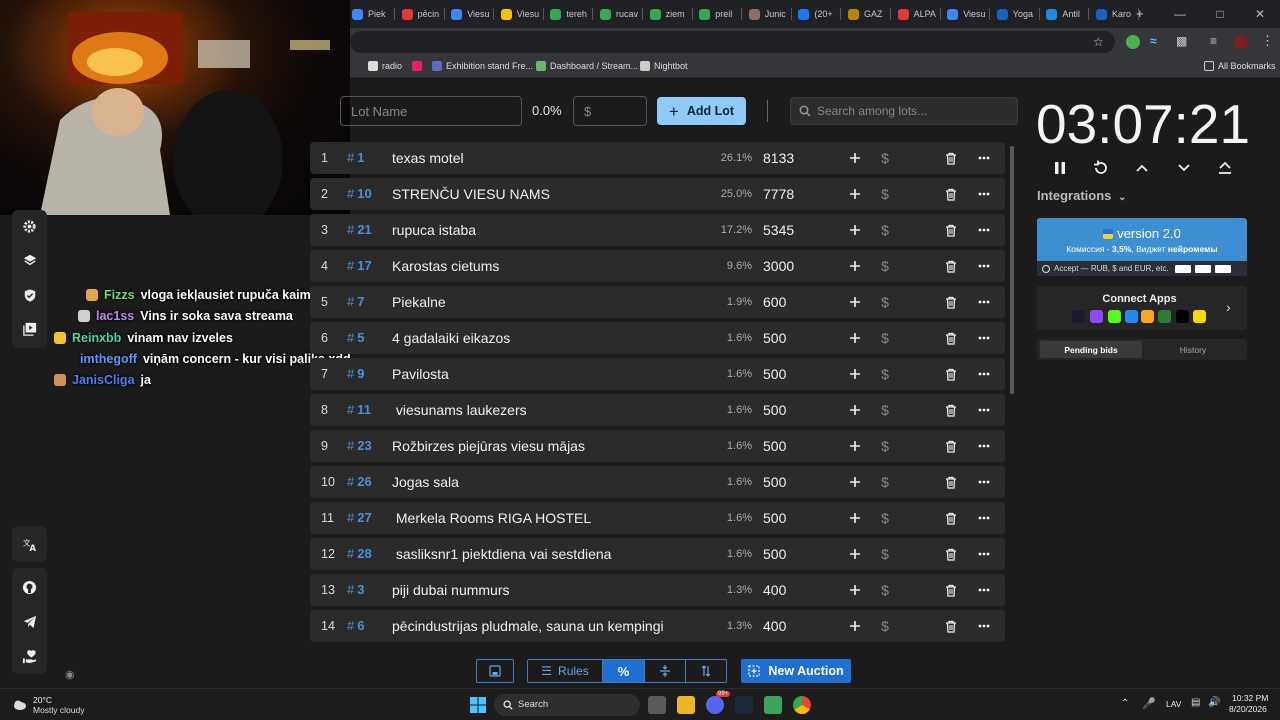 The image size is (1280, 720). I want to click on browser-tab: ALPA, so click(916, 14).